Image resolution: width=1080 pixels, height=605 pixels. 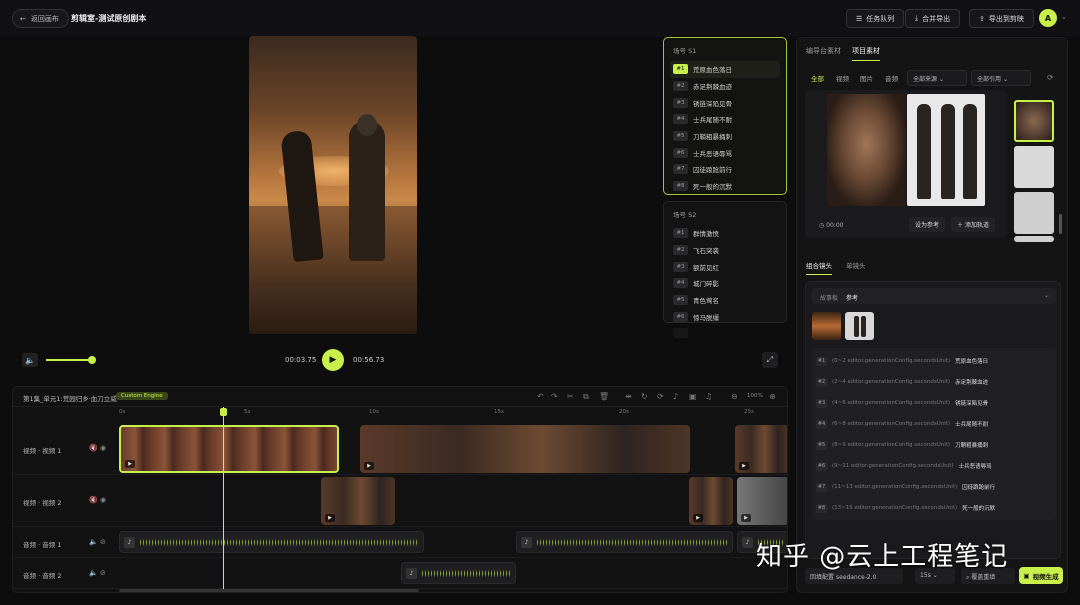 What do you see at coordinates (725, 186) in the screenshot?
I see `shot-item: #8 死一般的沉默` at bounding box center [725, 186].